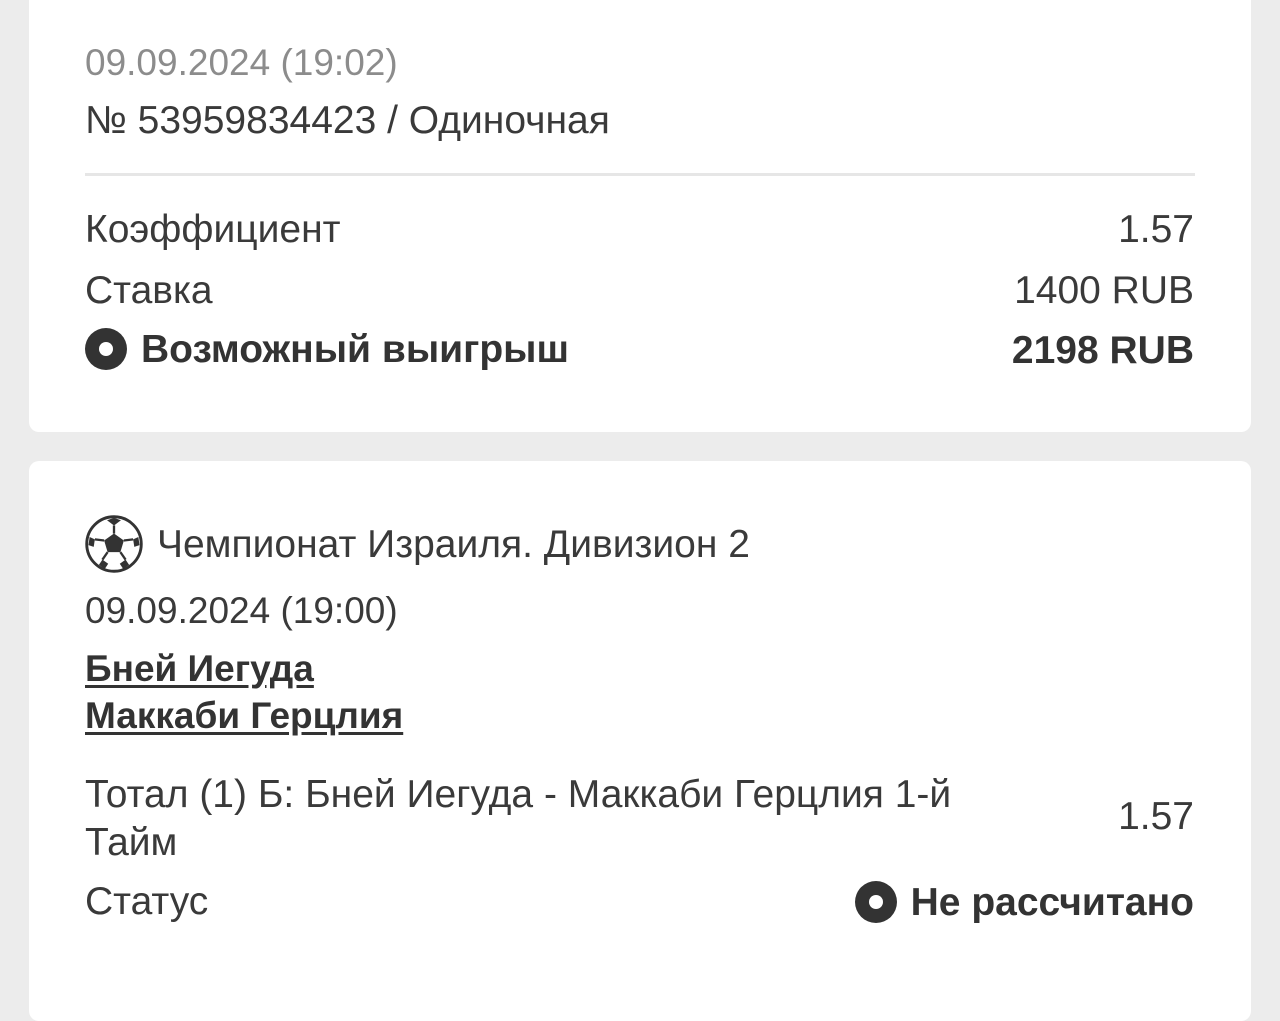 The width and height of the screenshot is (1280, 1021). What do you see at coordinates (244, 715) in the screenshot?
I see `team-away-link: Маккаби Герцлия` at bounding box center [244, 715].